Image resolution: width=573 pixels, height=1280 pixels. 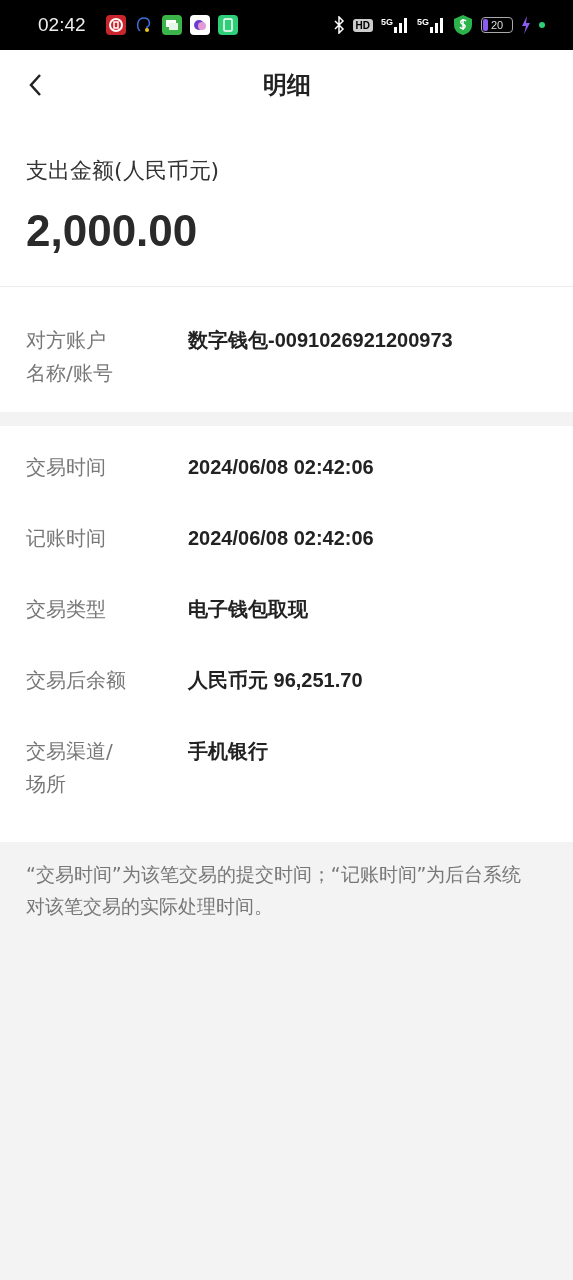 I want to click on field-label: 记账时间, so click(x=66, y=538).